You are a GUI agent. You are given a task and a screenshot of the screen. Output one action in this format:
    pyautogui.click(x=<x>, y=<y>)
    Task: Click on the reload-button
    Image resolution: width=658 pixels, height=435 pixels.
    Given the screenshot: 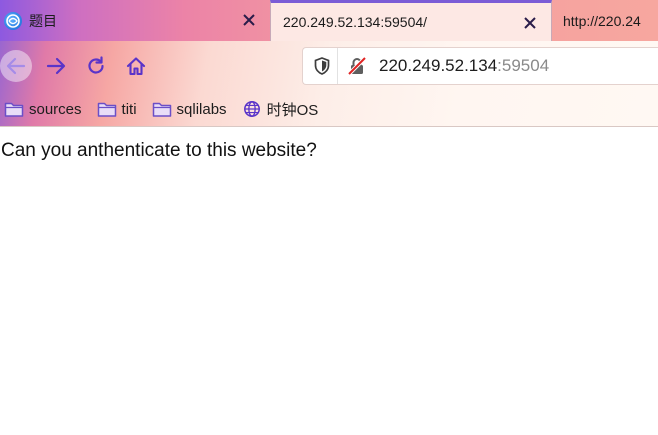 What is the action you would take?
    pyautogui.click(x=96, y=66)
    